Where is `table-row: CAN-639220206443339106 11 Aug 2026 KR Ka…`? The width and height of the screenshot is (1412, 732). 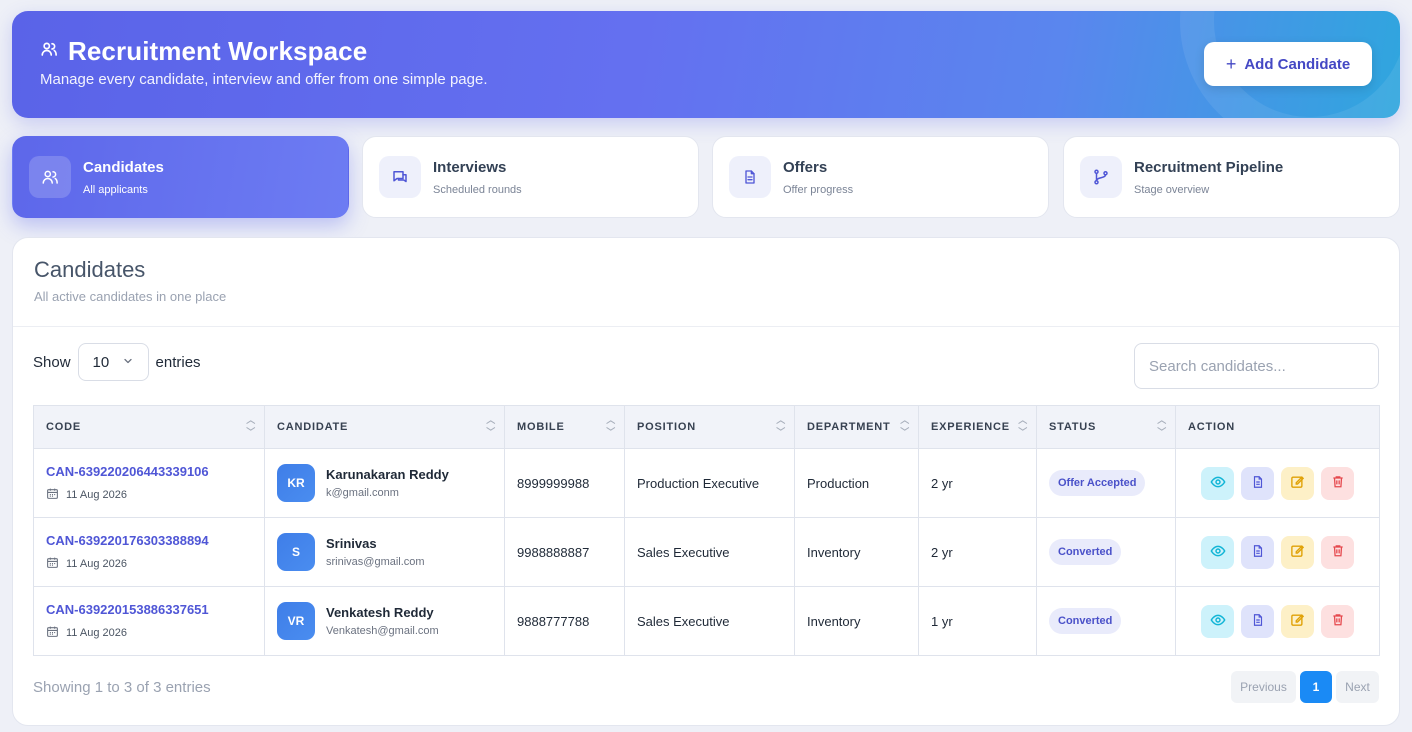 table-row: CAN-639220206443339106 11 Aug 2026 KR Ka… is located at coordinates (706, 483).